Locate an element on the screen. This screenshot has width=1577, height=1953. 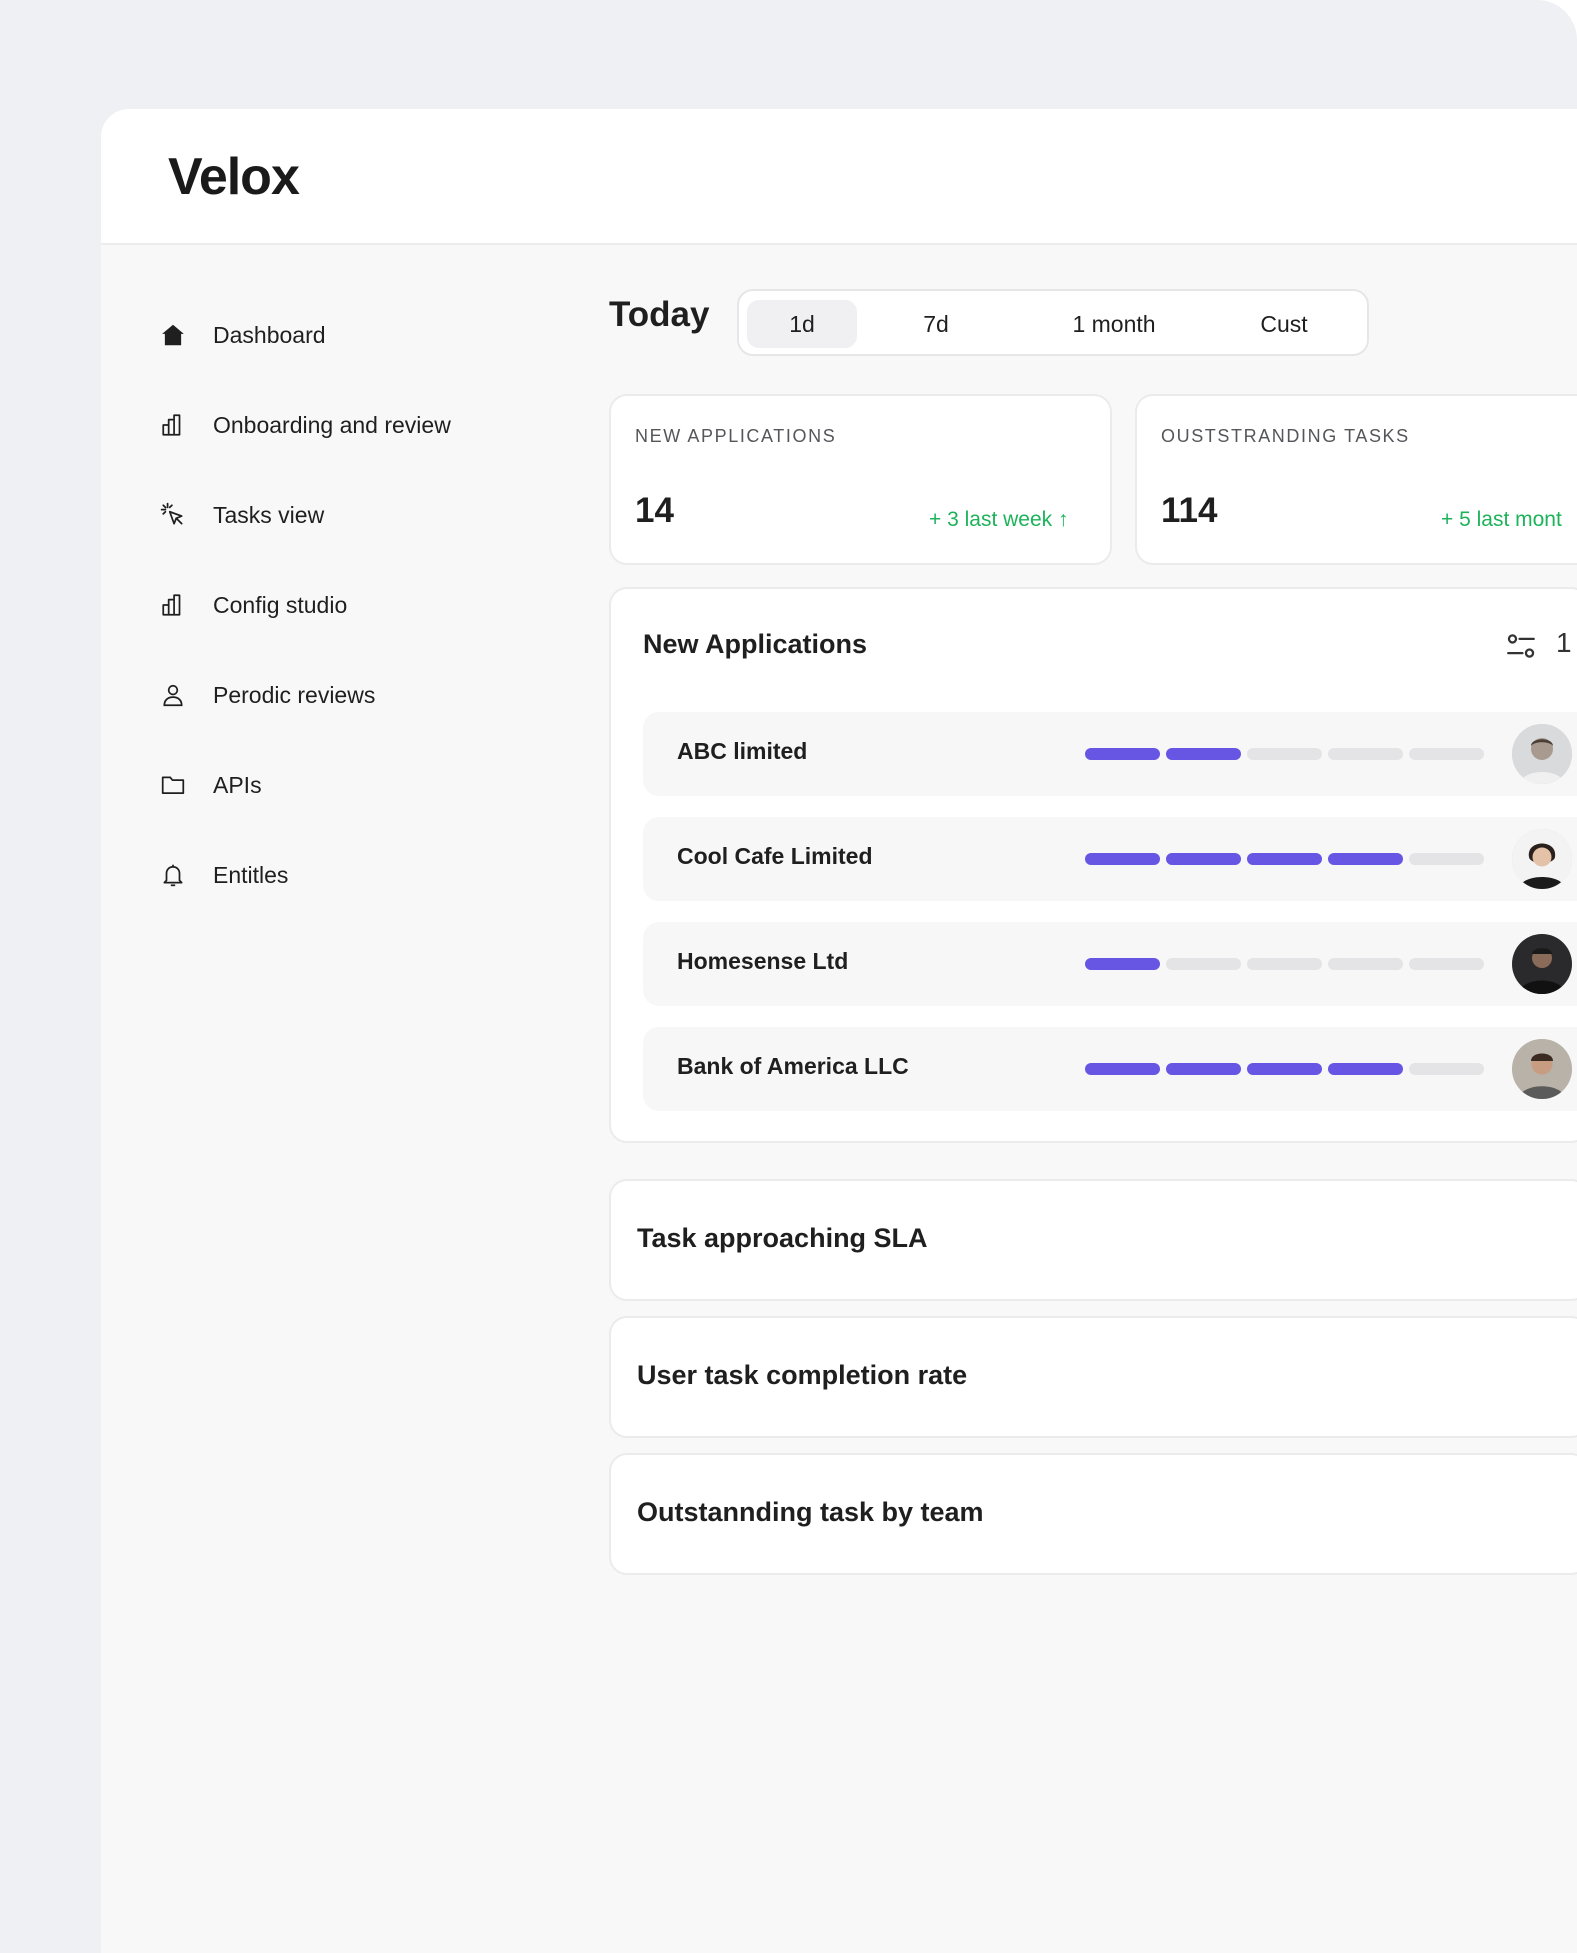
user-task-completion-rate-card: User task completion rate is located at coordinates (1093, 1377).